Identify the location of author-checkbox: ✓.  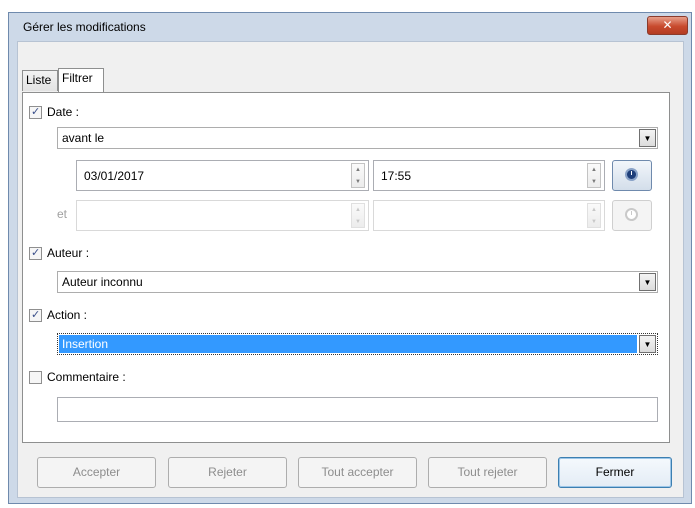
(35, 253).